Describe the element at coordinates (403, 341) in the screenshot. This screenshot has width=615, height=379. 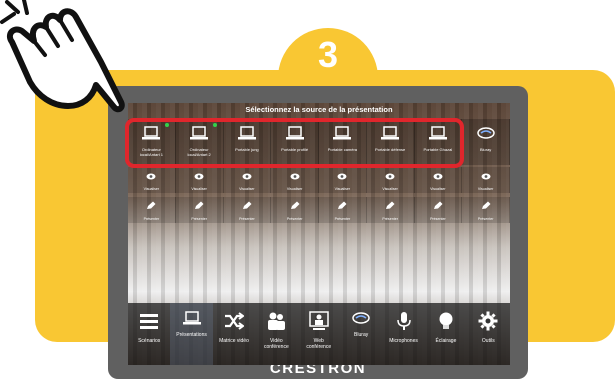
I see `nav-label: Microphones` at that location.